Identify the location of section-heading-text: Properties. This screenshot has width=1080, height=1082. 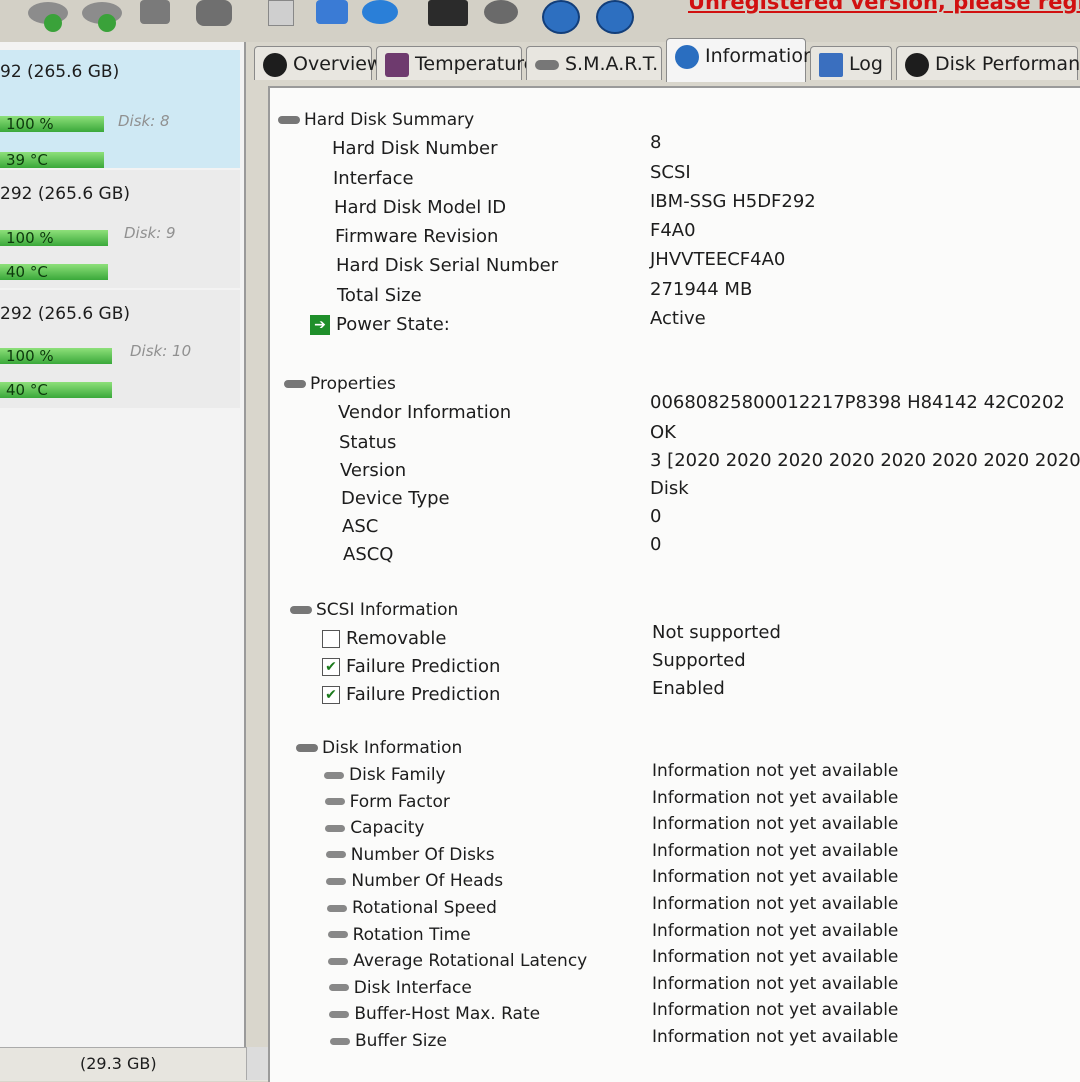
(353, 384).